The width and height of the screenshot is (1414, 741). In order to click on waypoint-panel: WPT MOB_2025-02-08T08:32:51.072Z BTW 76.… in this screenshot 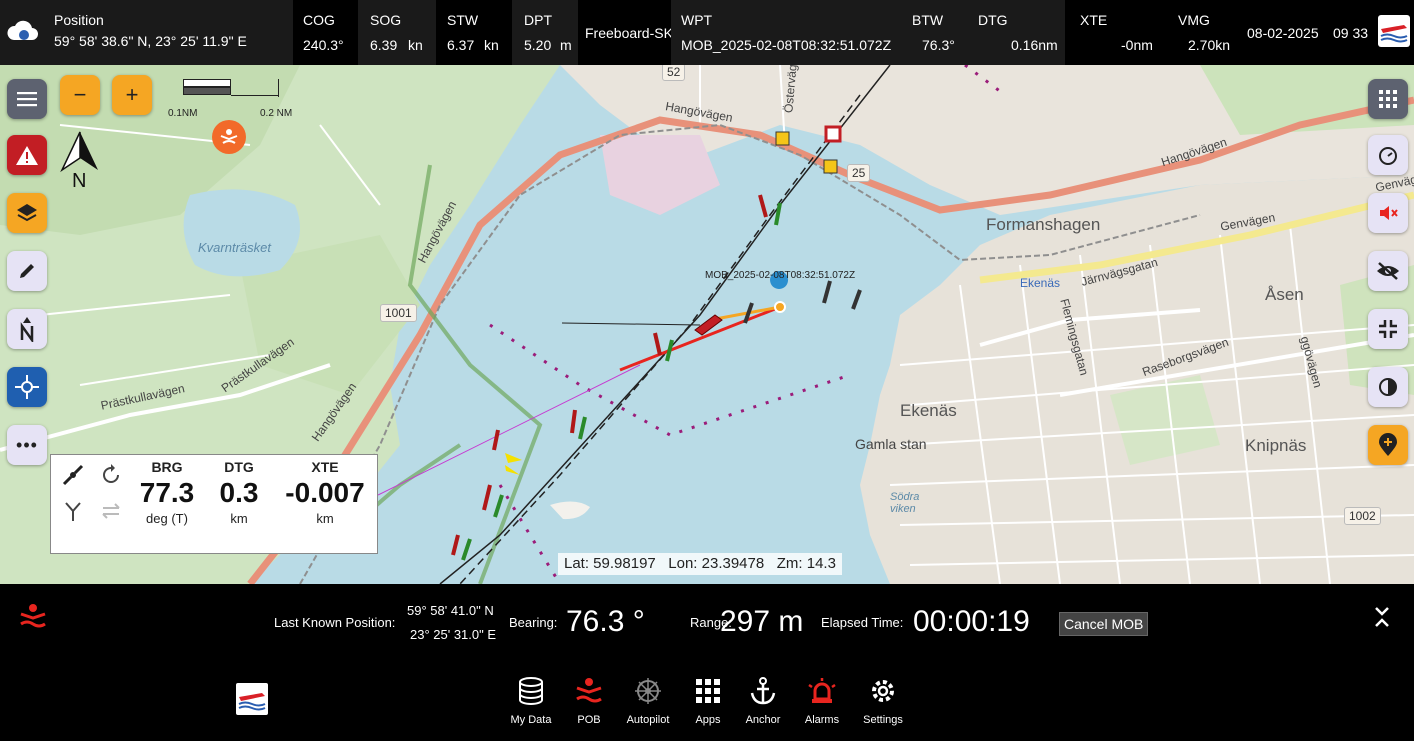, I will do `click(868, 32)`.